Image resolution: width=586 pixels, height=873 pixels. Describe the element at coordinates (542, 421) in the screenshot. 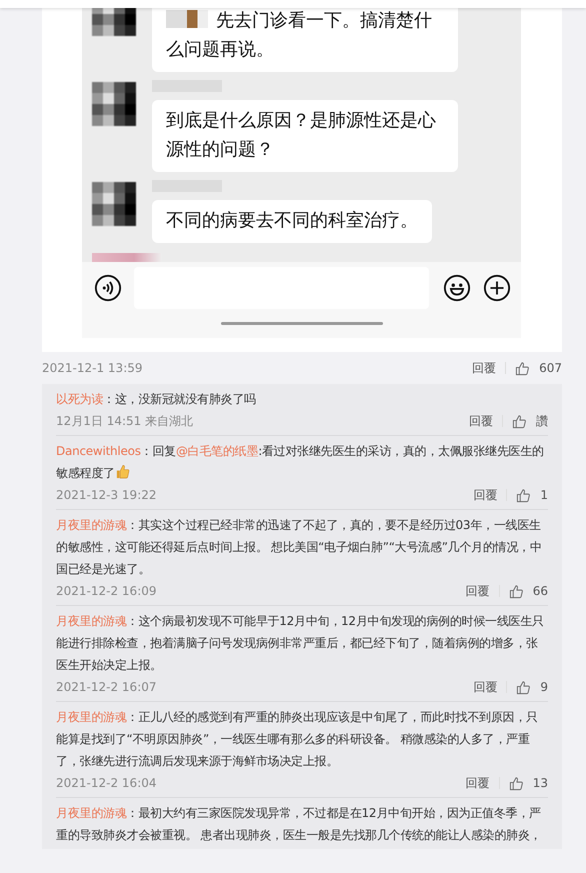

I see `like-count: 讚` at that location.